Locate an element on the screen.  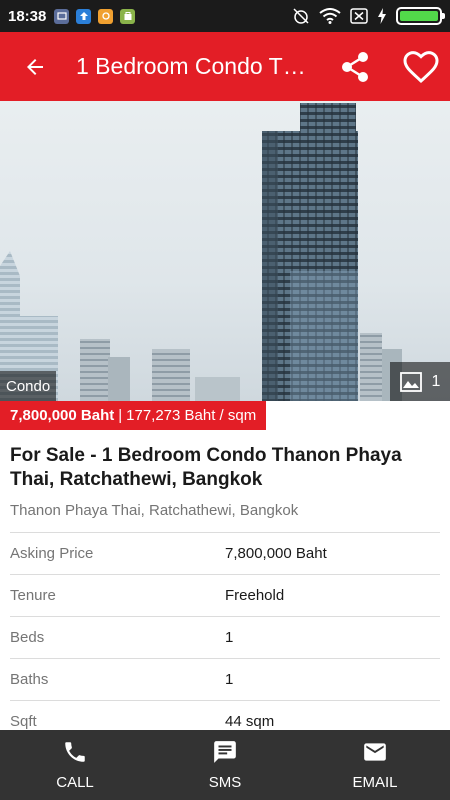
back-button is located at coordinates (35, 66).